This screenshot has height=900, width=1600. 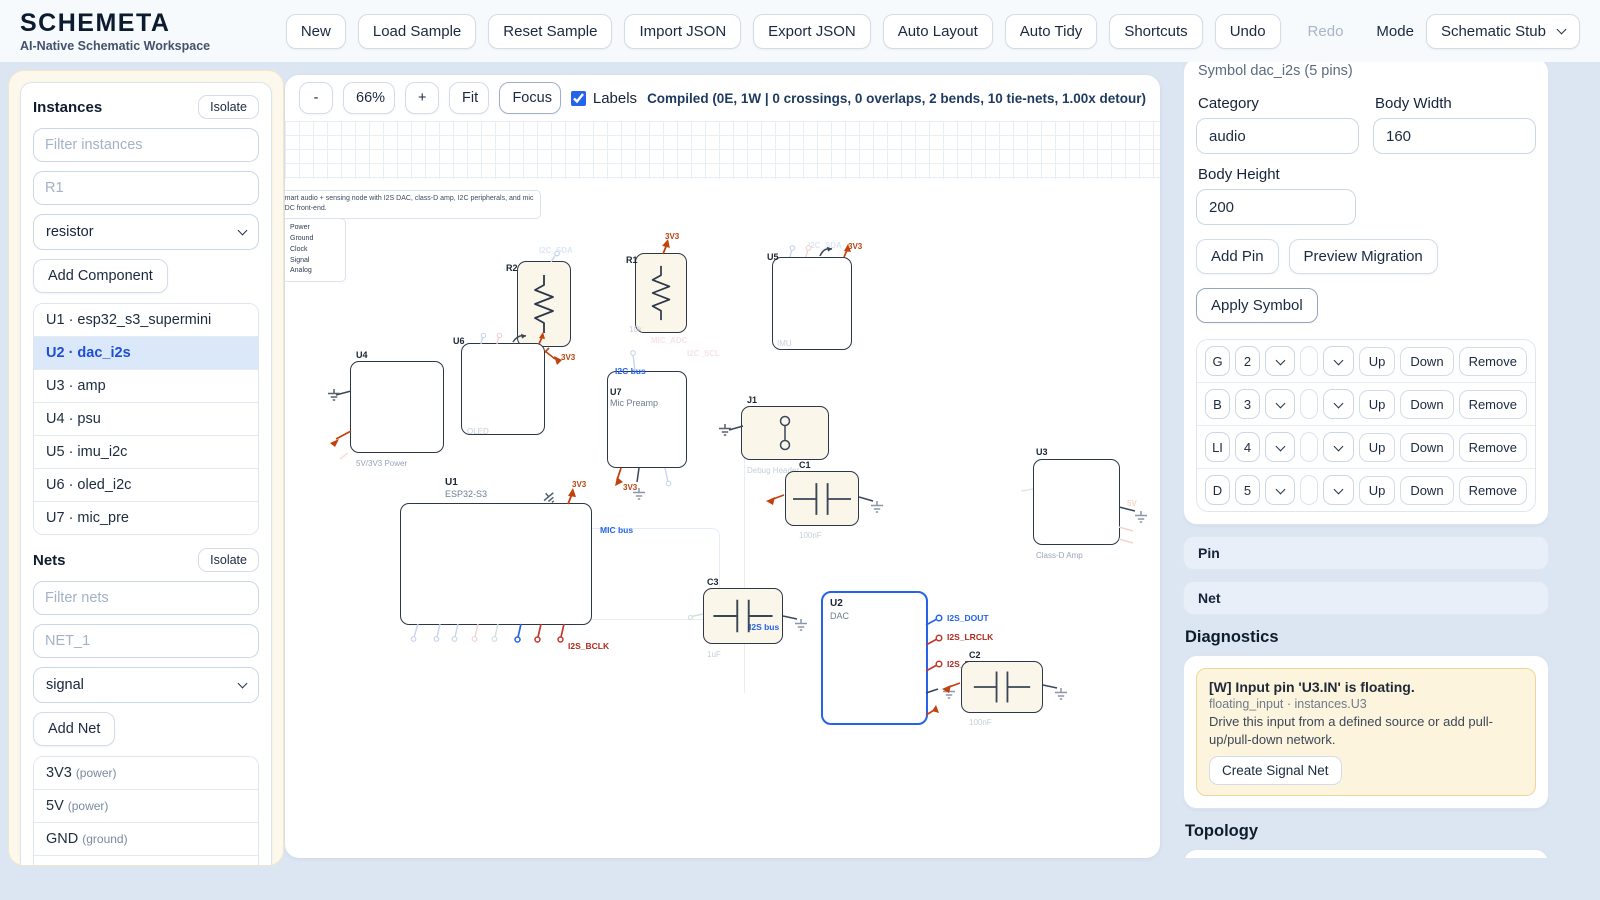 What do you see at coordinates (146, 145) in the screenshot?
I see `filter-instances-input` at bounding box center [146, 145].